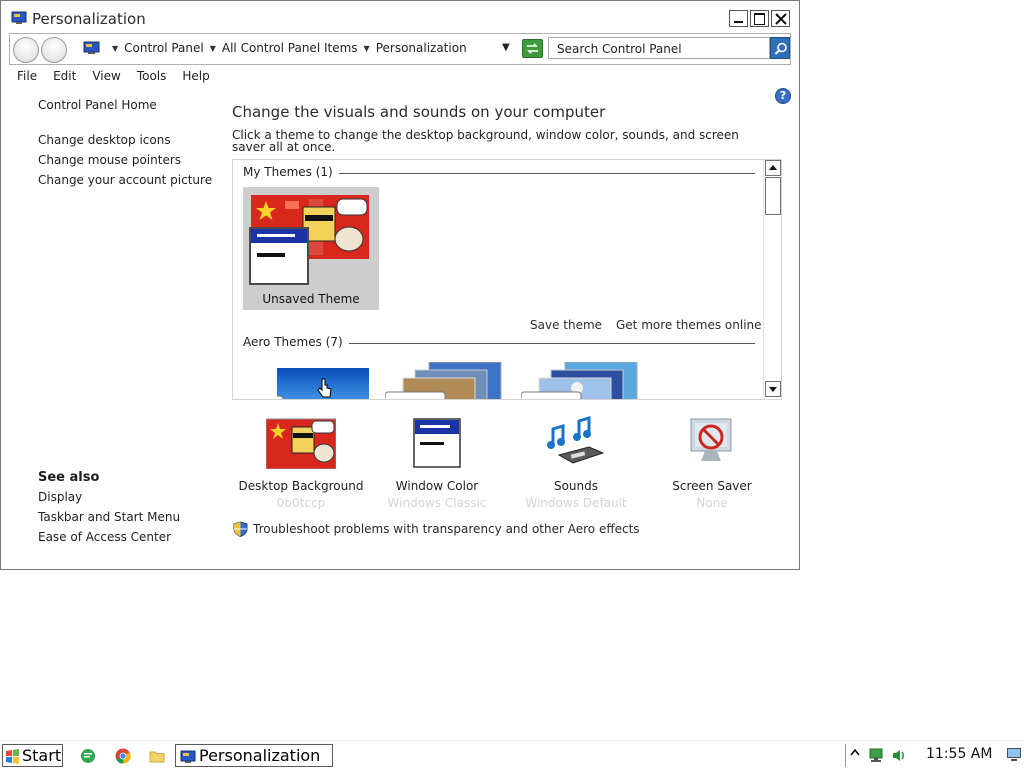 The image size is (1024, 768). Describe the element at coordinates (421, 48) in the screenshot. I see `crumb-personalization: Personalization` at that location.